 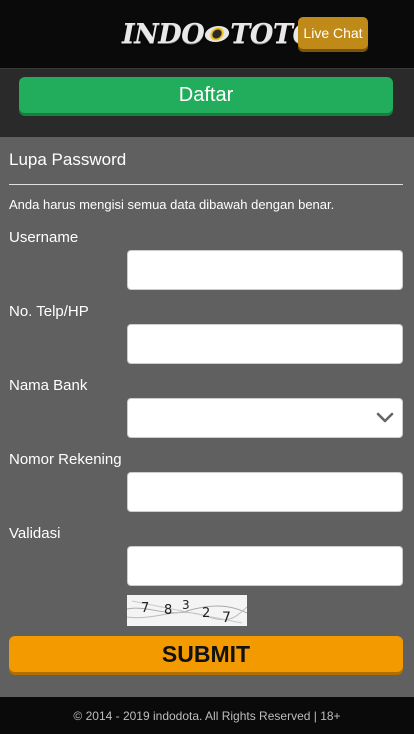 What do you see at coordinates (35, 533) in the screenshot?
I see `validation-label: Validasi` at bounding box center [35, 533].